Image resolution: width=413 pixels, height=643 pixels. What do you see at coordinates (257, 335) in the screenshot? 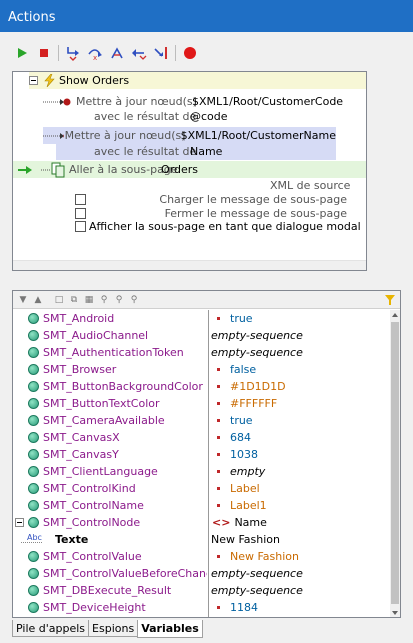
I see `variable-value-text: empty-sequence` at bounding box center [257, 335].